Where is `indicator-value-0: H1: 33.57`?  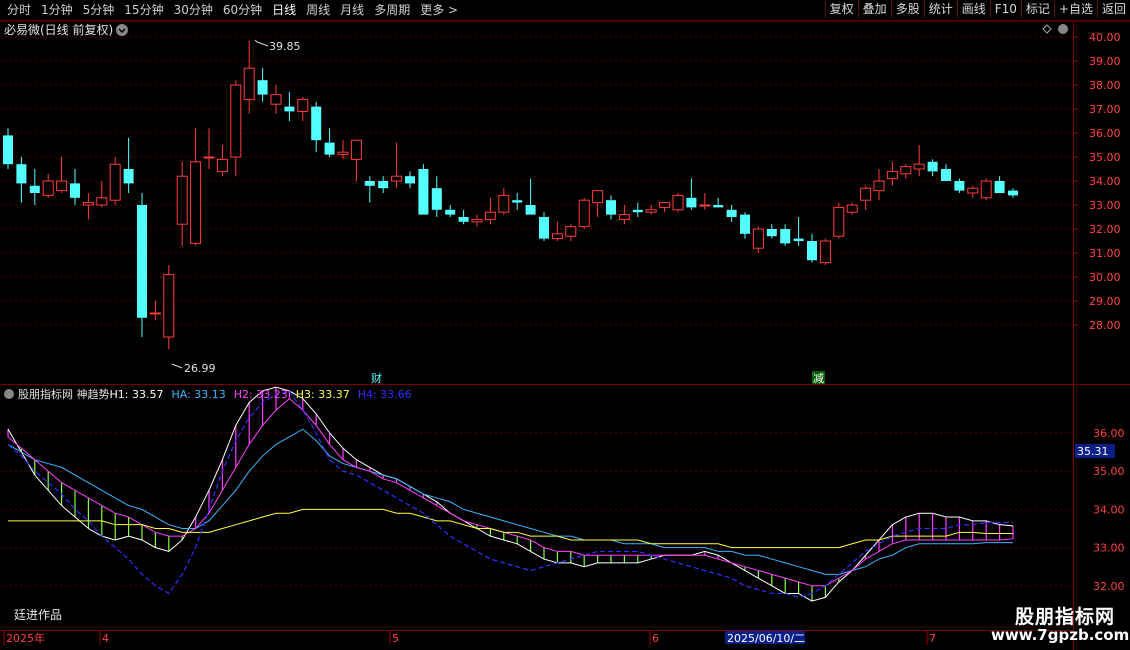
indicator-value-0: H1: 33.57 is located at coordinates (137, 394).